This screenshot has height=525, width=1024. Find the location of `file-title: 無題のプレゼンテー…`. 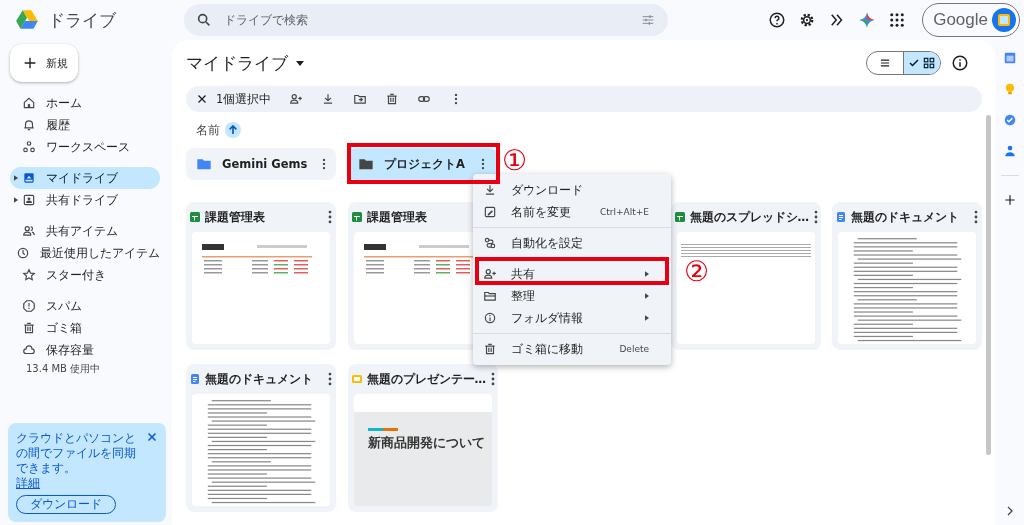

file-title: 無題のプレゼンテー… is located at coordinates (426, 379).